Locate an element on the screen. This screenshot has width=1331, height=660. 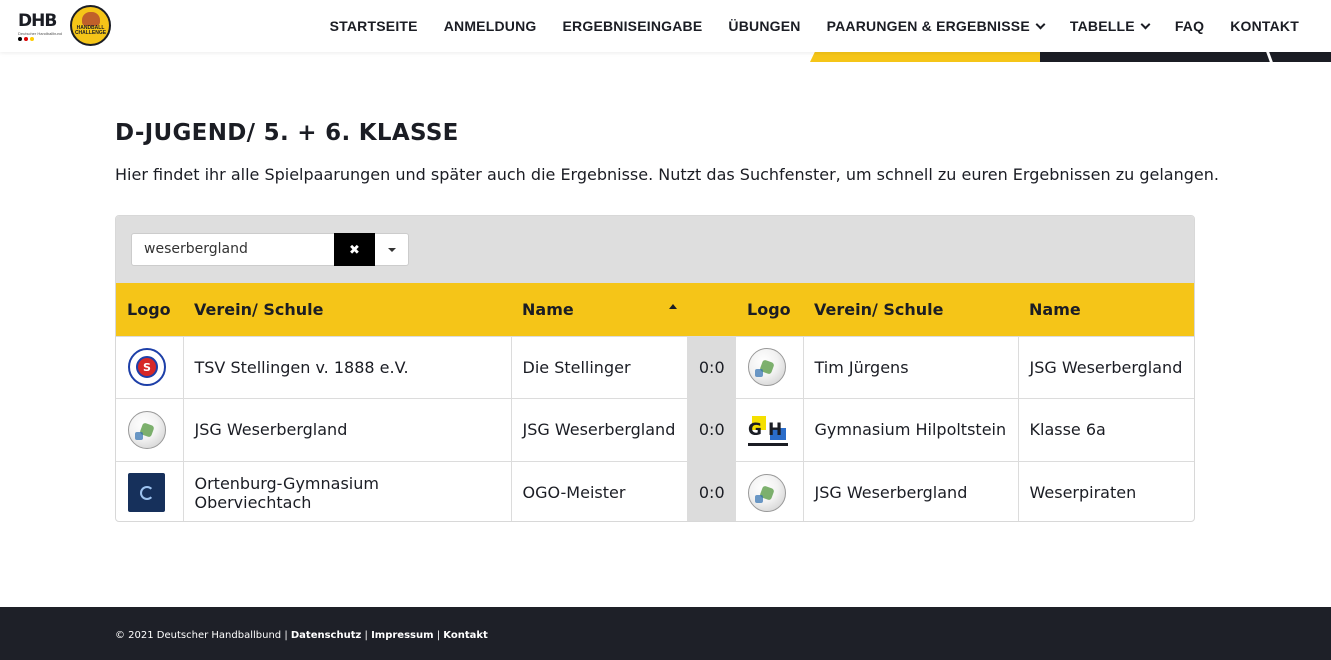
dhb-logo-mark: DHB is located at coordinates (37, 21).